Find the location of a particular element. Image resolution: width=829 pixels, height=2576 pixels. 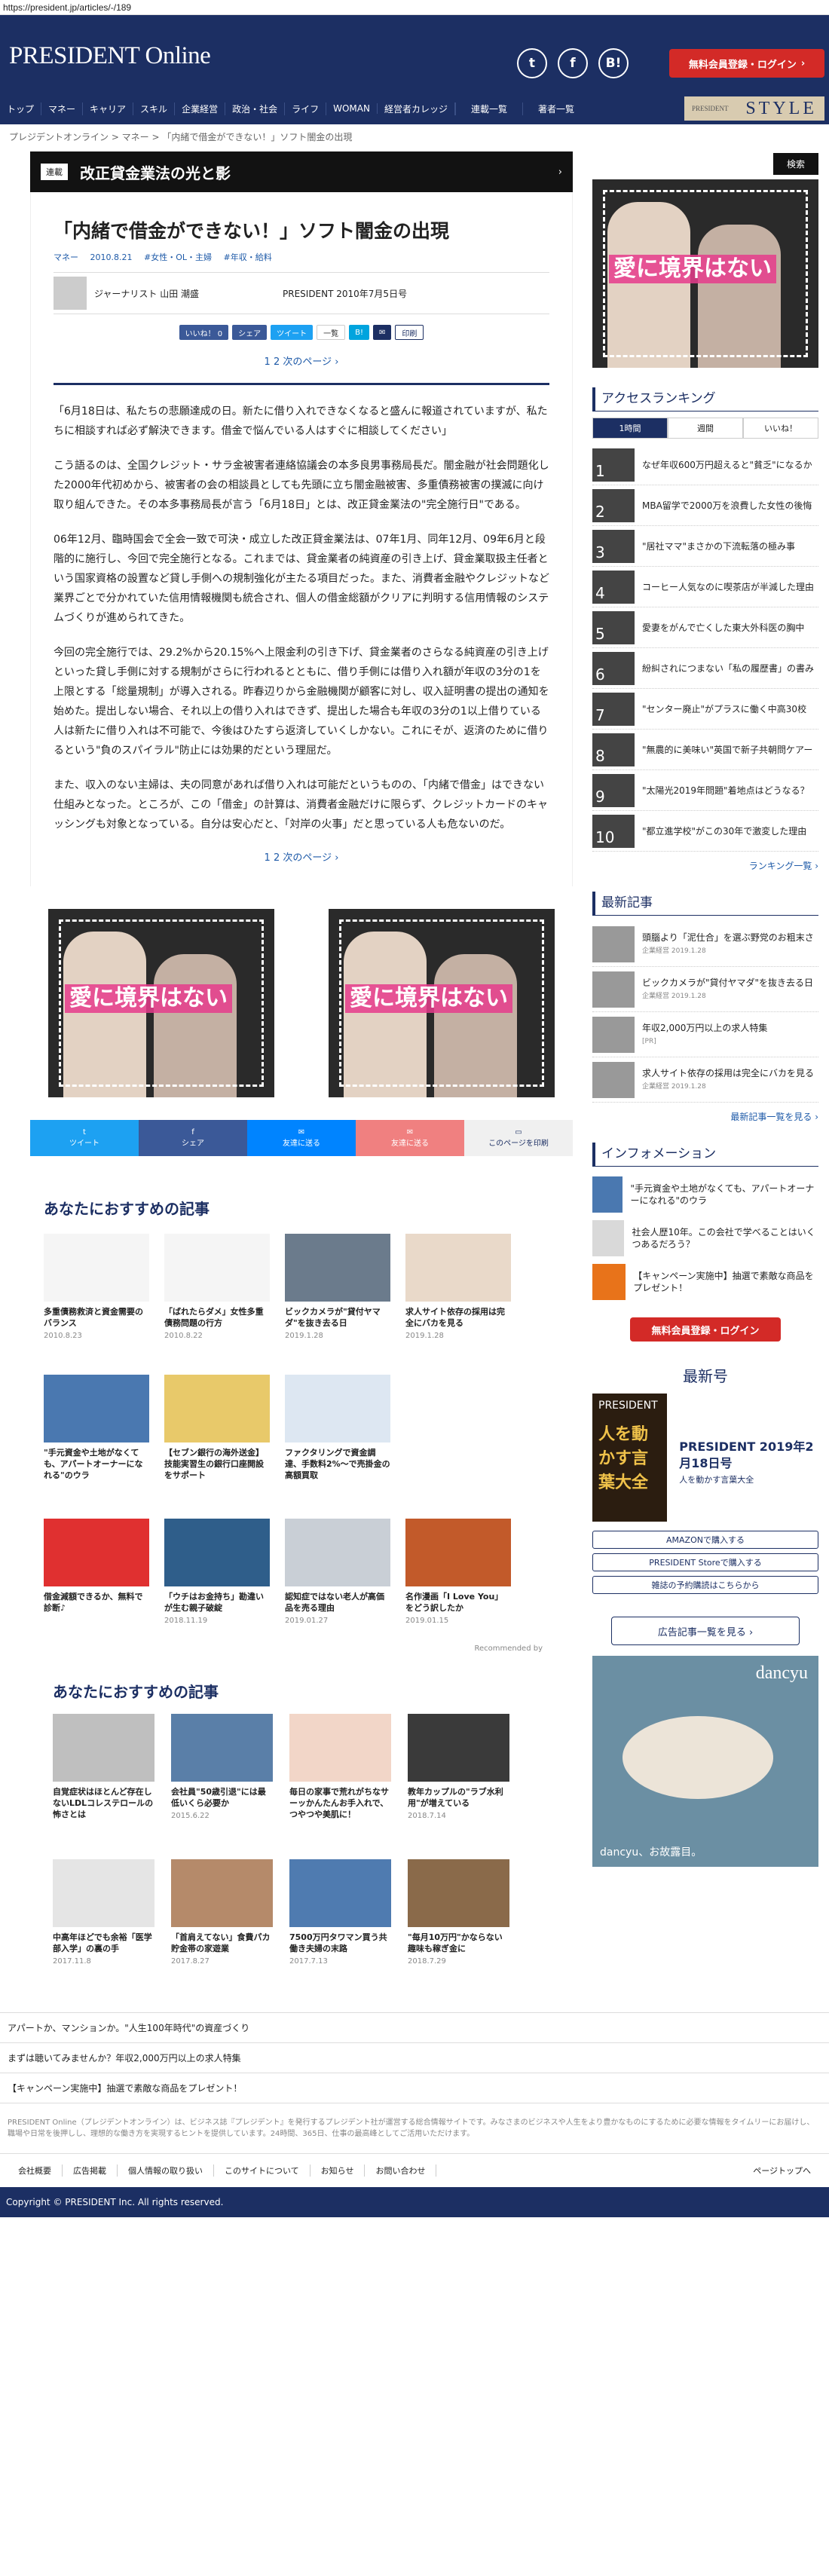

tab-week: 週間 is located at coordinates (705, 429).